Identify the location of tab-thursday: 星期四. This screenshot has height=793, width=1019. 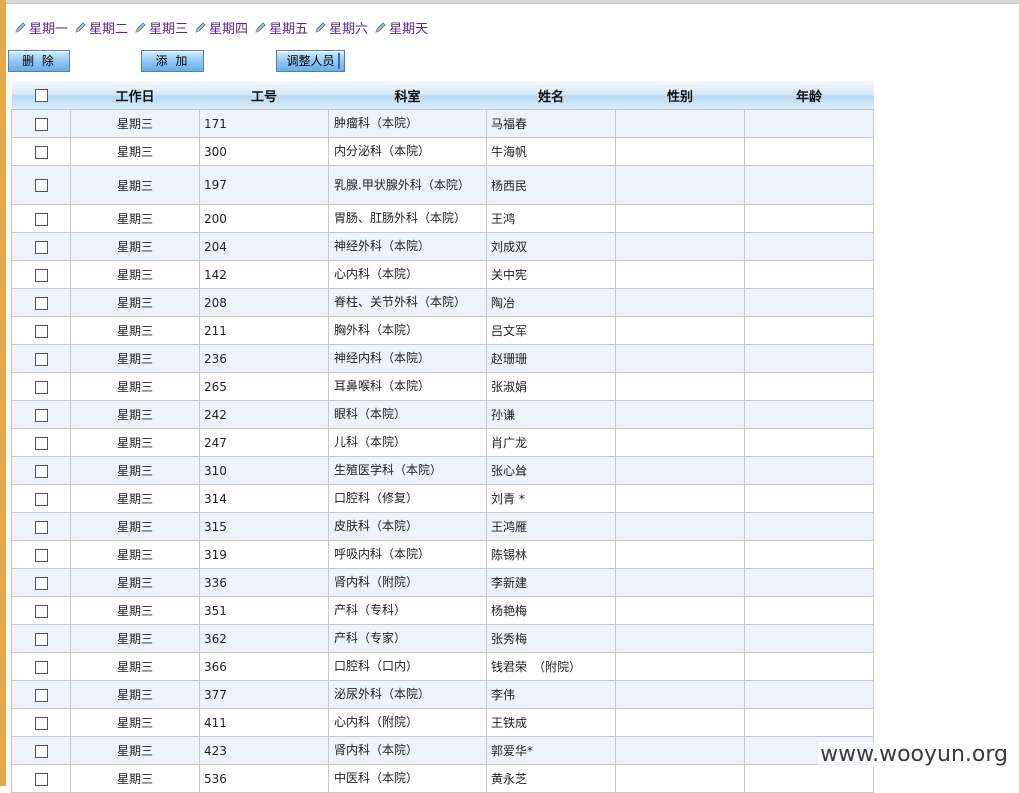
(221, 27).